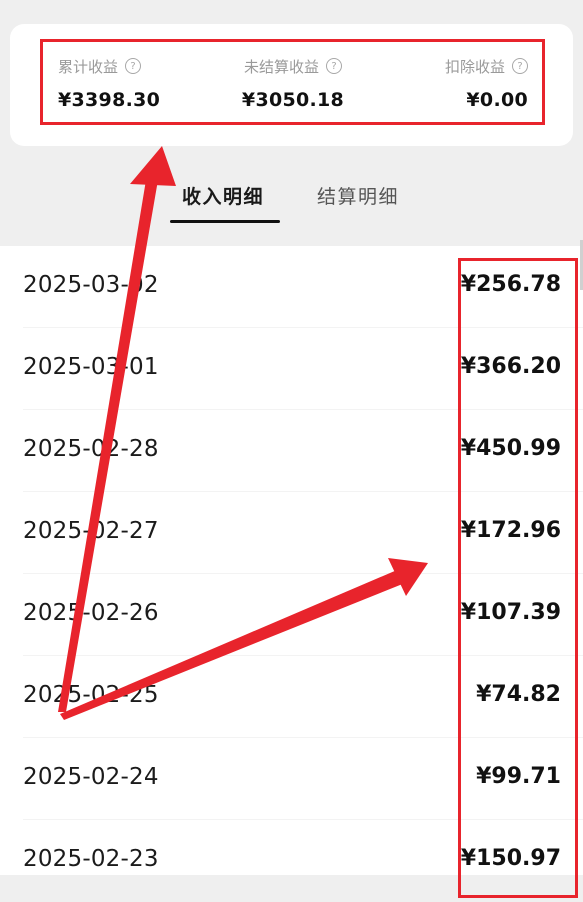 This screenshot has height=902, width=583. What do you see at coordinates (291, 779) in the screenshot?
I see `list-item: 2025-02-24 ¥99.71` at bounding box center [291, 779].